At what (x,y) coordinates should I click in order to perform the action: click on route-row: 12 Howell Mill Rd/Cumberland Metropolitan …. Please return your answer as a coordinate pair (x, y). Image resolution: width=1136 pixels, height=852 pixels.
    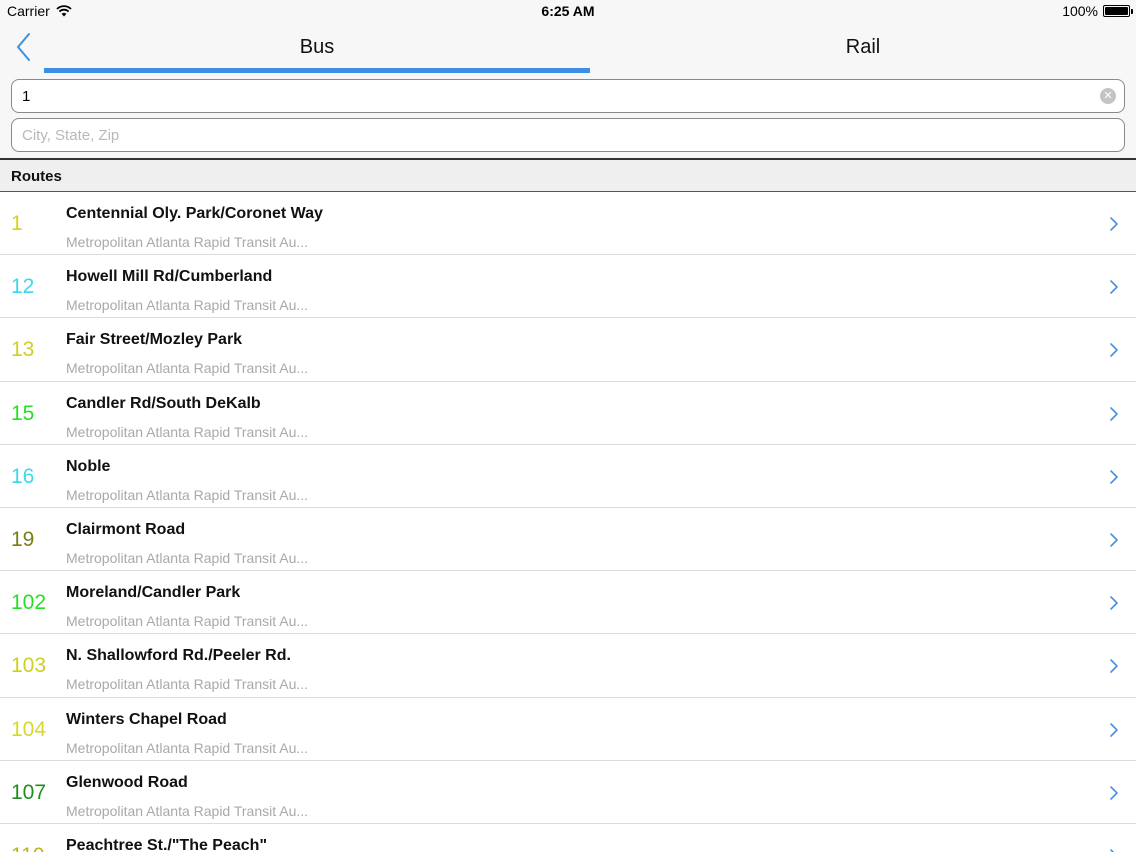
    Looking at the image, I should click on (568, 287).